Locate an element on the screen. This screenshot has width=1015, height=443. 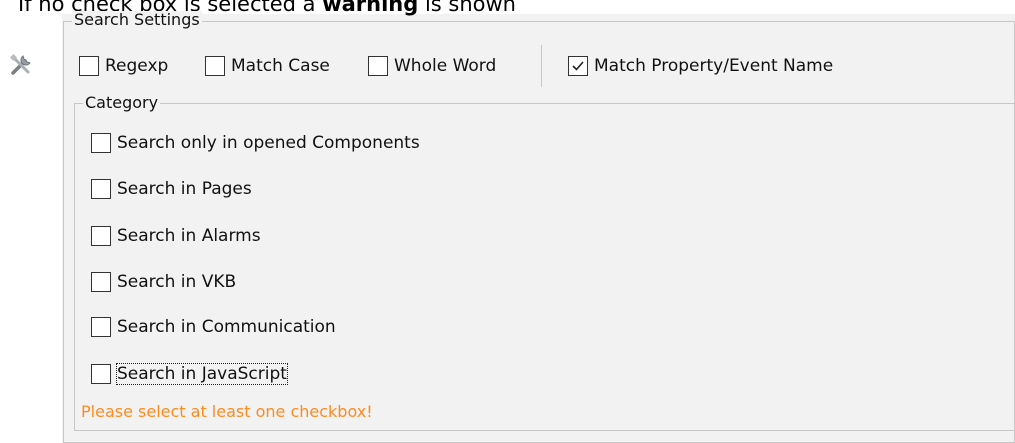
opened-components-checkbox is located at coordinates (101, 143).